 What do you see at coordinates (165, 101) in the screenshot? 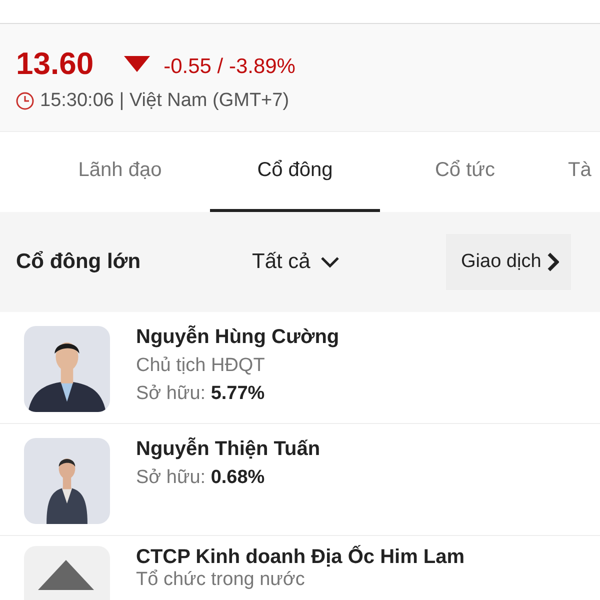
I see `timestamp: 15:30:06 | Việt Nam (GMT+7)` at bounding box center [165, 101].